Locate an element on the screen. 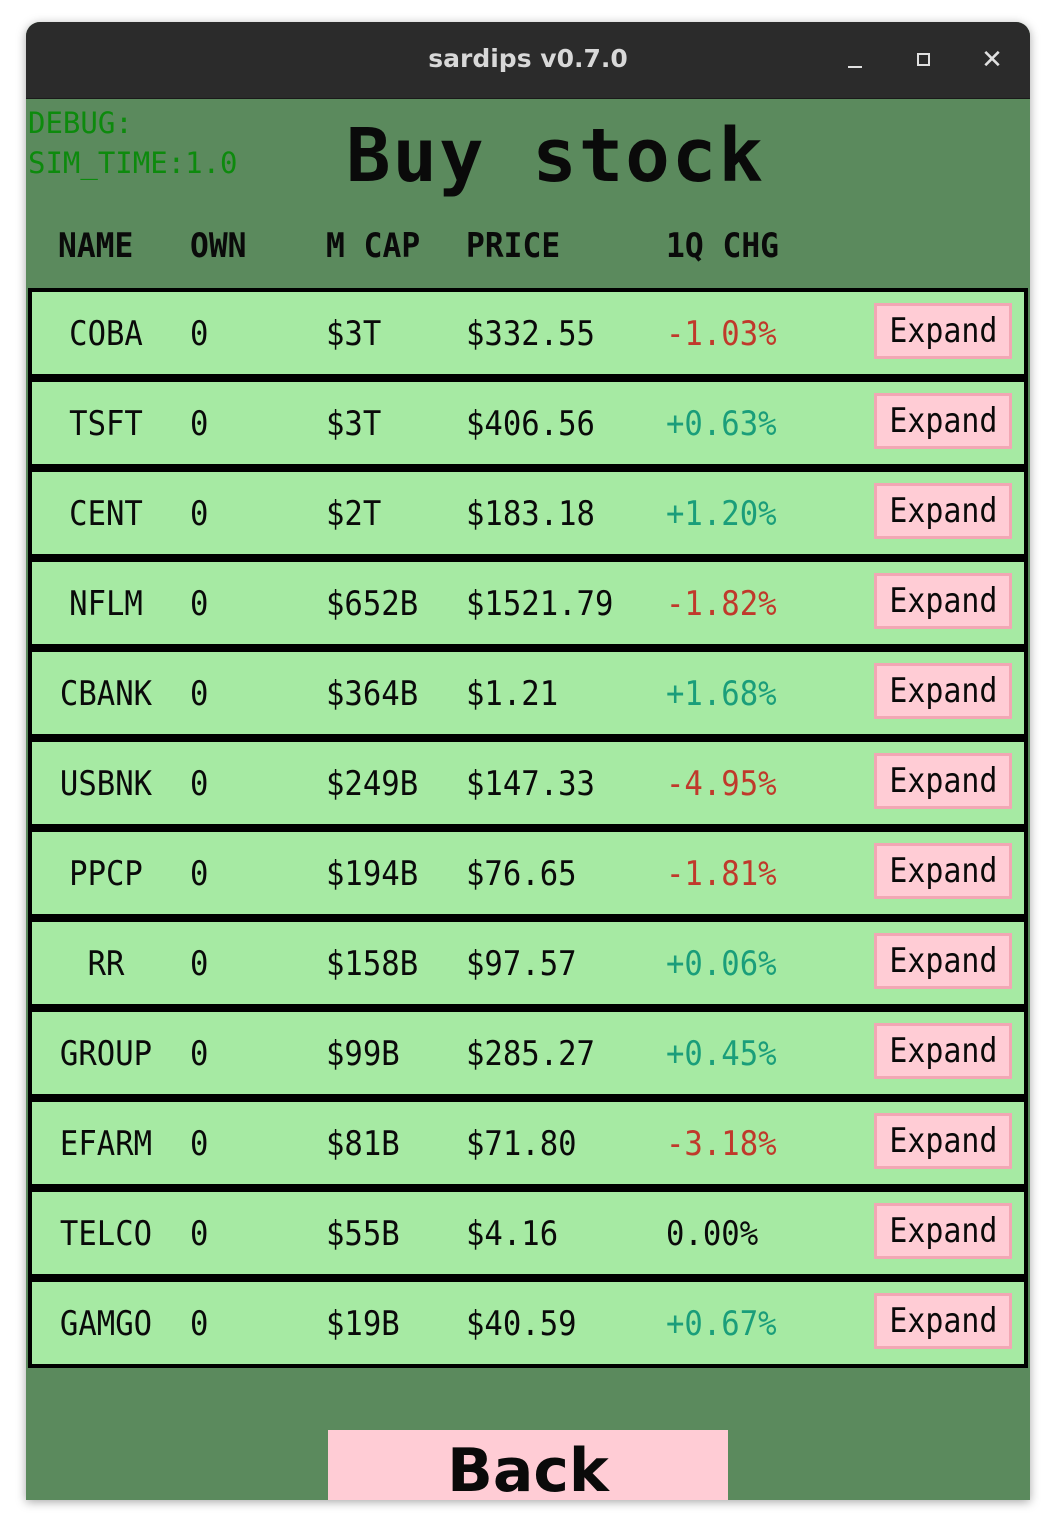 The width and height of the screenshot is (1056, 1532). stock-row: COBA 0 $3T $332.55 -1.03% Expand is located at coordinates (528, 333).